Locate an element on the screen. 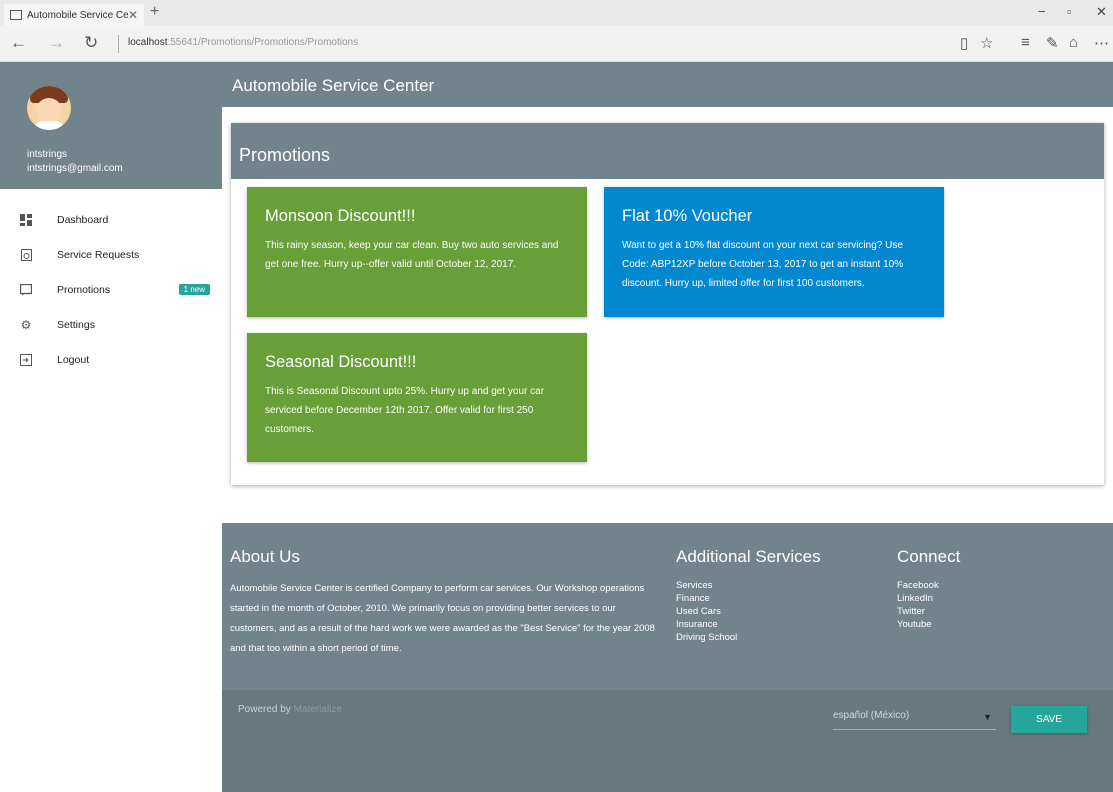 The width and height of the screenshot is (1113, 792). footer-link-used-cars: Used Cars is located at coordinates (706, 611).